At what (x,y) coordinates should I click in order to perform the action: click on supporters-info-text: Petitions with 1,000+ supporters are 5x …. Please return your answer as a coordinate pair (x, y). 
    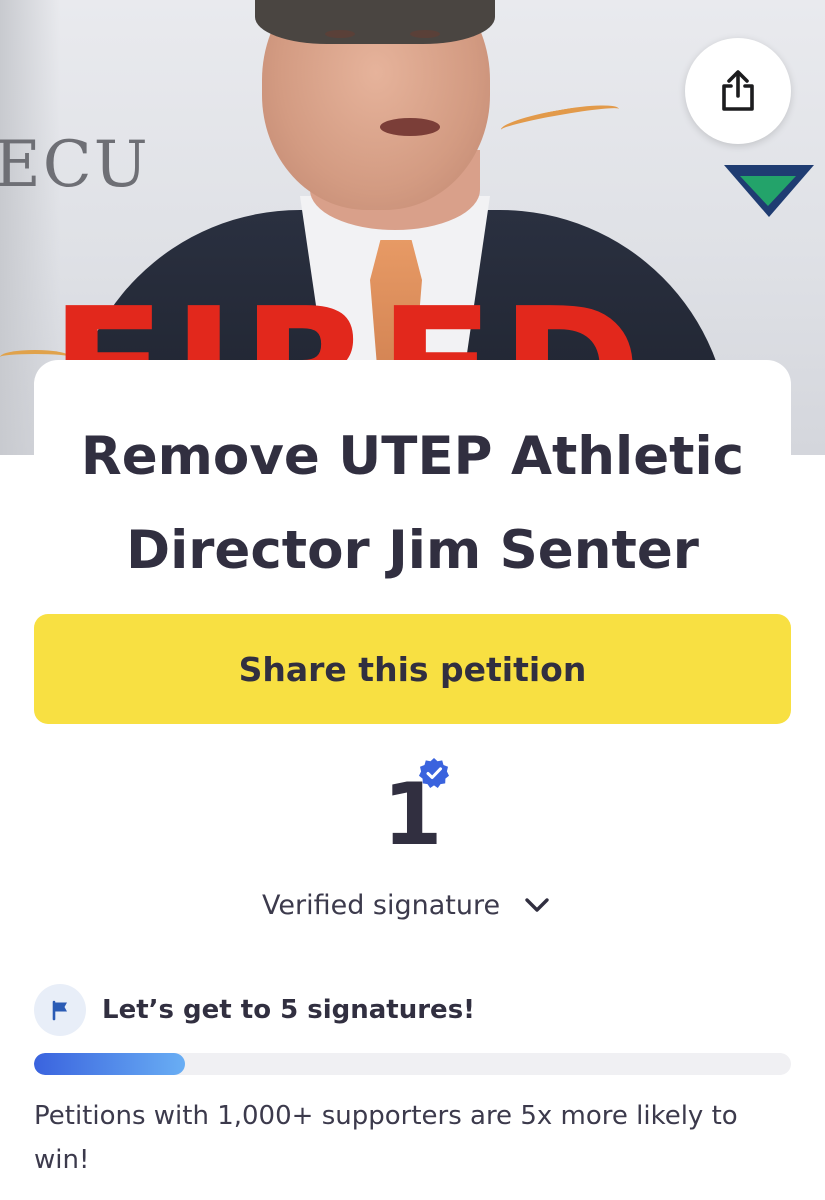
    Looking at the image, I should click on (386, 1138).